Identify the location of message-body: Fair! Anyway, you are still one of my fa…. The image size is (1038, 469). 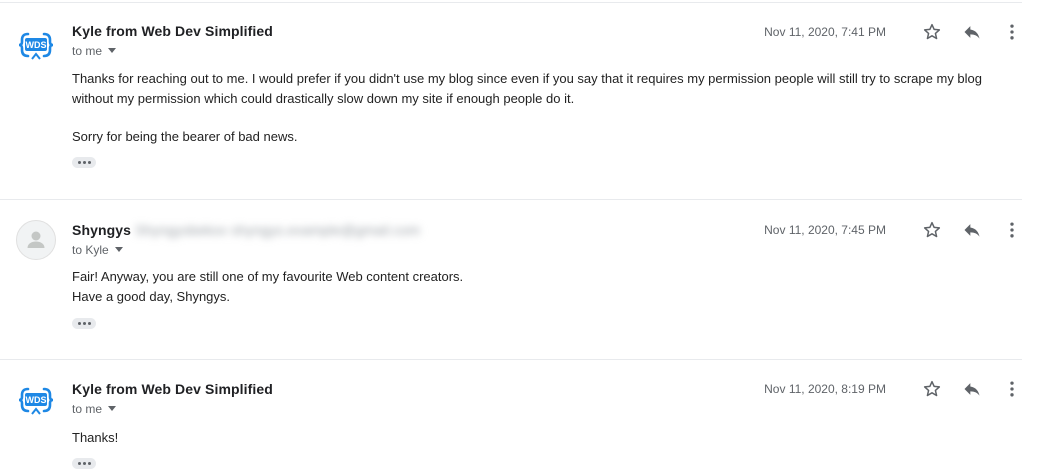
(537, 286).